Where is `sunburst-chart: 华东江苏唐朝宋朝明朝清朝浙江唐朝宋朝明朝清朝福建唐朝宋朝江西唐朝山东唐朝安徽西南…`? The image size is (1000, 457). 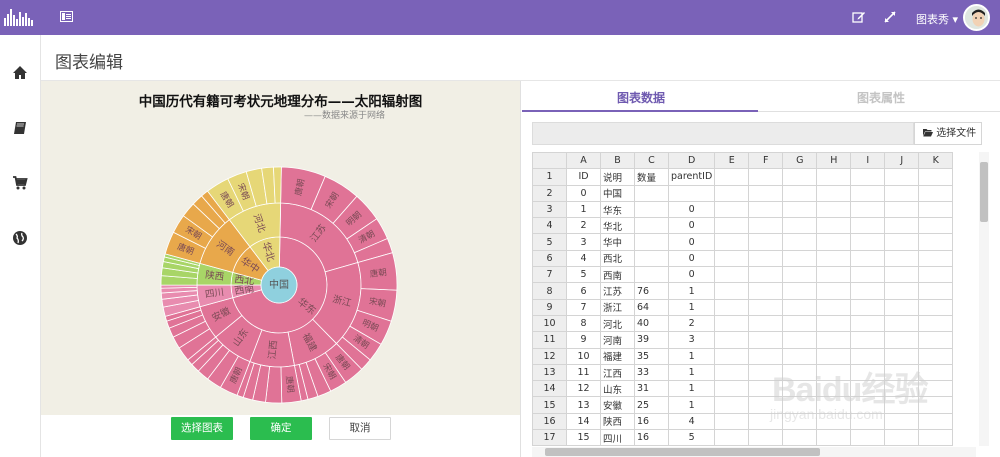
sunburst-chart: 华东江苏唐朝宋朝明朝清朝浙江唐朝宋朝明朝清朝福建唐朝宋朝江西唐朝山东唐朝安徽西南… is located at coordinates (279, 285).